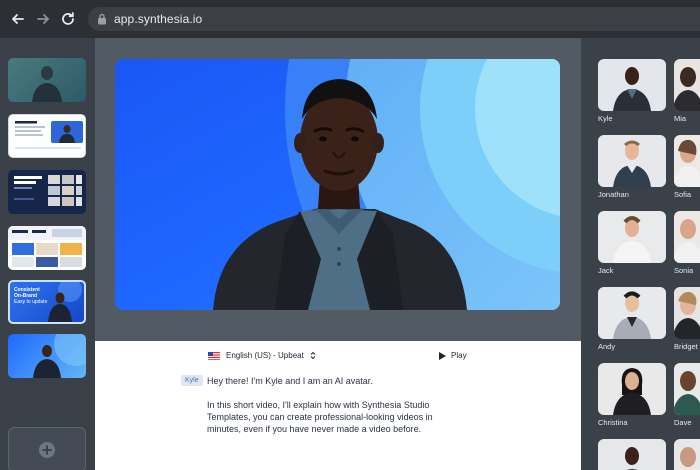 The image size is (700, 470). I want to click on avatar-card-christina, so click(632, 389).